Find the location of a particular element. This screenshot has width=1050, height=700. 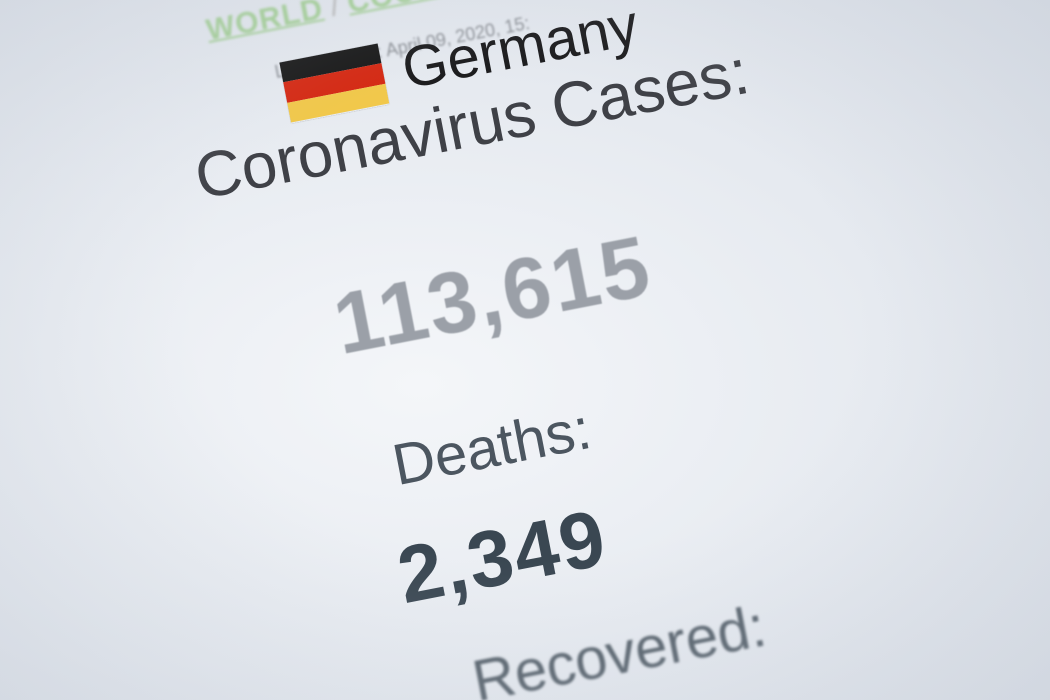

deaths-label: Deaths: is located at coordinates (492, 447).